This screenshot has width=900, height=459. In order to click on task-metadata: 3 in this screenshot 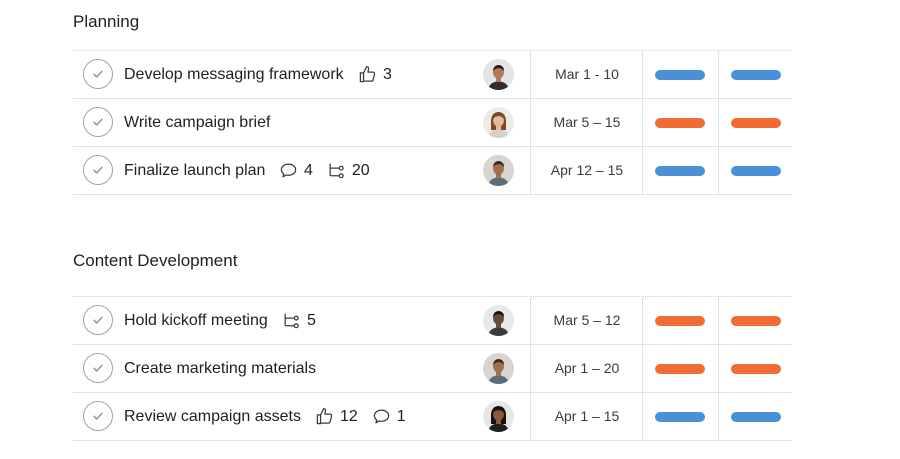, I will do `click(382, 74)`.